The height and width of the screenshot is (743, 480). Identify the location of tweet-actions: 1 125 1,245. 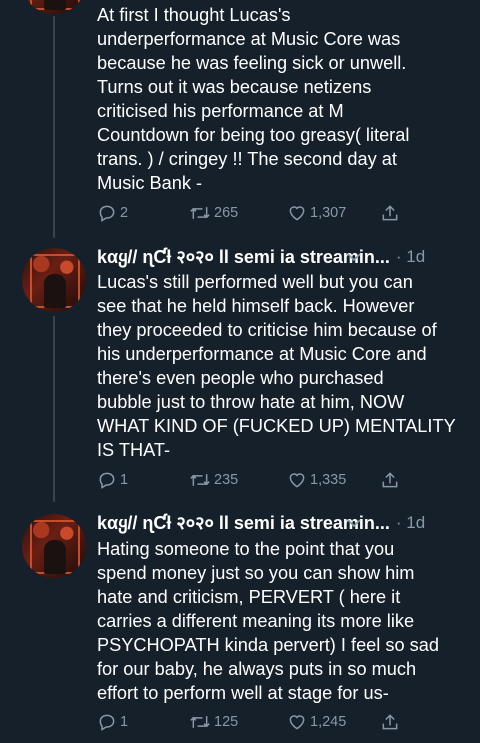
(257, 722).